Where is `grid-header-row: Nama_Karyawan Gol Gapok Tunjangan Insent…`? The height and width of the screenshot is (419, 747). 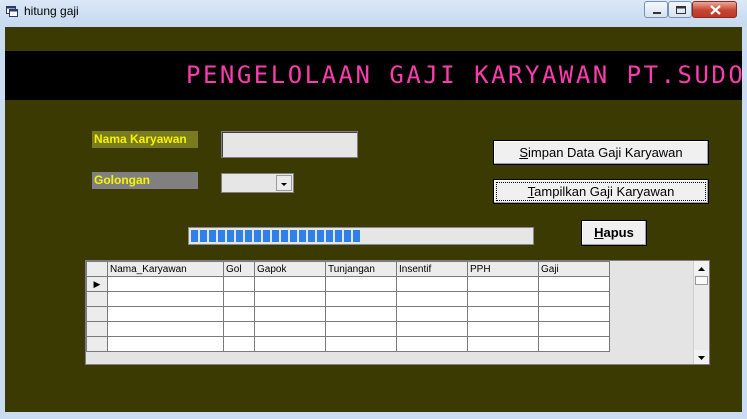 grid-header-row: Nama_Karyawan Gol Gapok Tunjangan Insent… is located at coordinates (348, 269).